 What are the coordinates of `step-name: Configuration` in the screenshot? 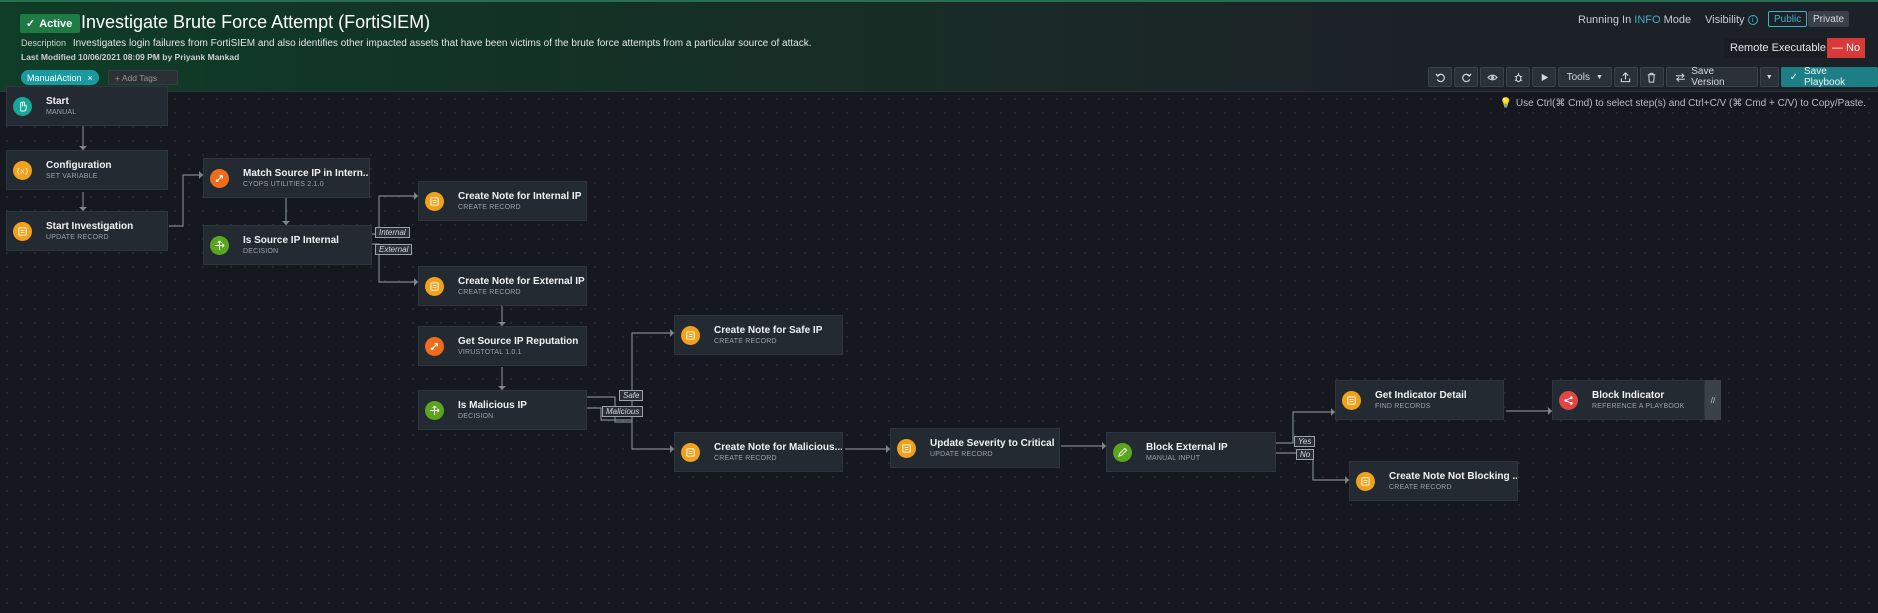 It's located at (79, 165).